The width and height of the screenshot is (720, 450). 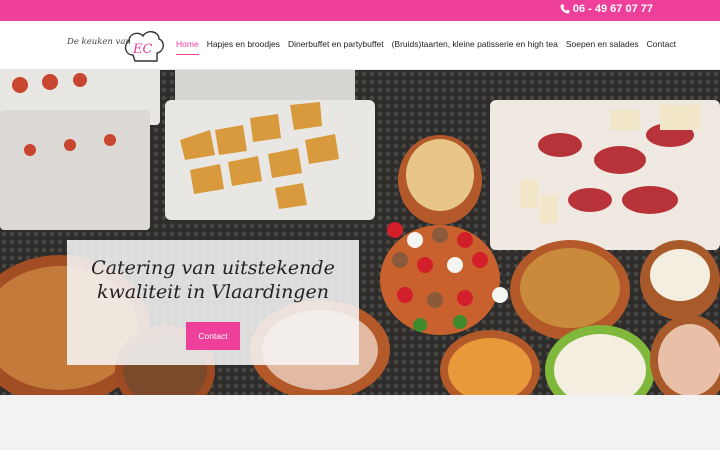 I want to click on nav-item-dinerbuffet: Dinerbuffet en partybuffet, so click(x=336, y=47).